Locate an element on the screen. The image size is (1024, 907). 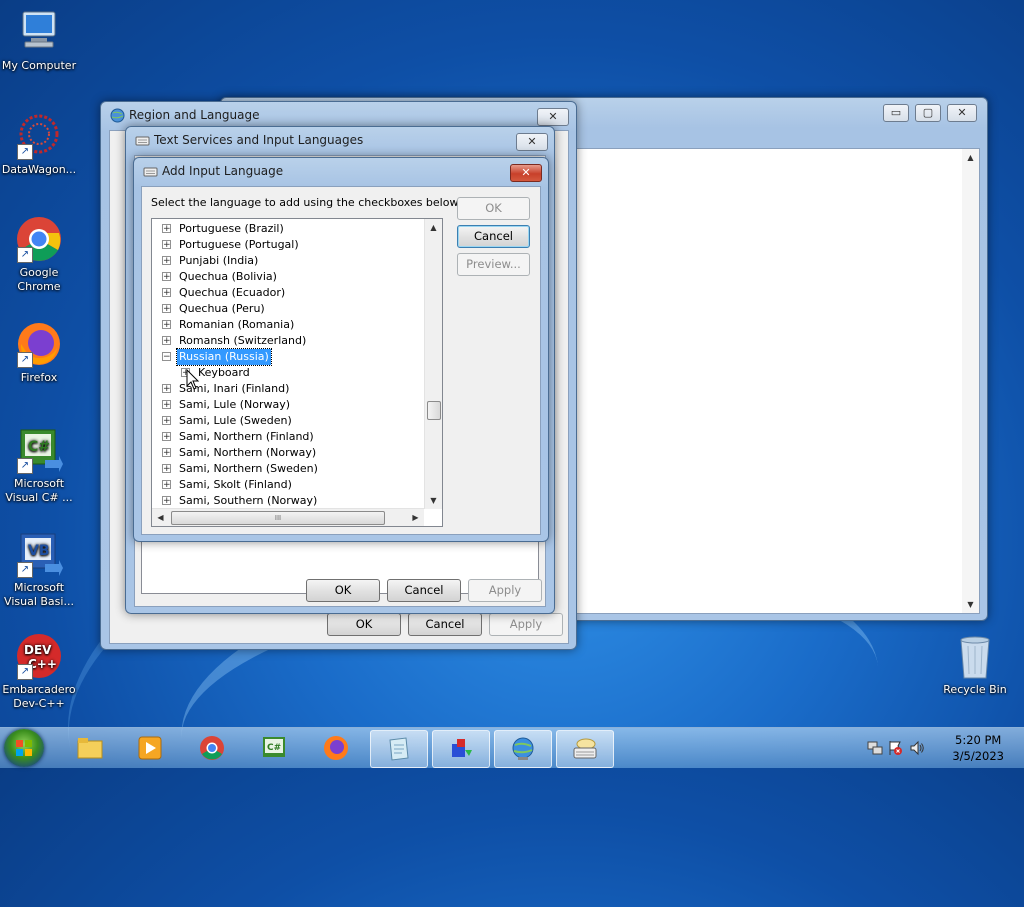
taskbar-file-explorer is located at coordinates (90, 748).